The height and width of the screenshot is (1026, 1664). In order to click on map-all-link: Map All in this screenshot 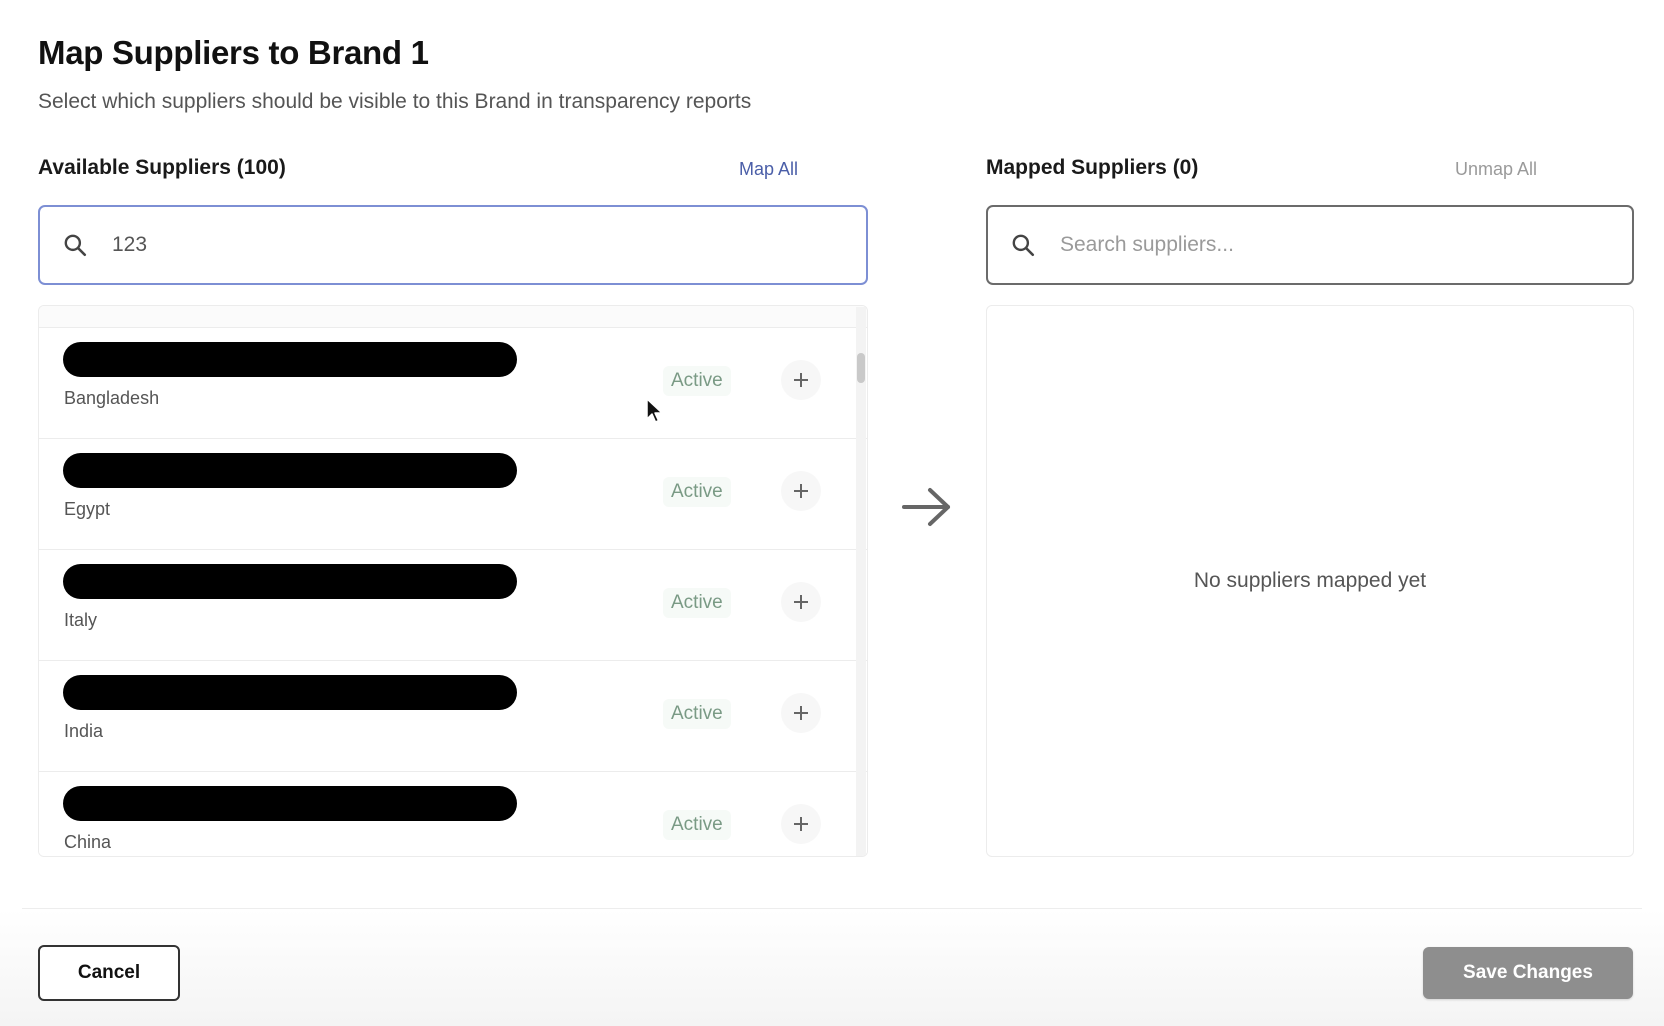, I will do `click(768, 169)`.